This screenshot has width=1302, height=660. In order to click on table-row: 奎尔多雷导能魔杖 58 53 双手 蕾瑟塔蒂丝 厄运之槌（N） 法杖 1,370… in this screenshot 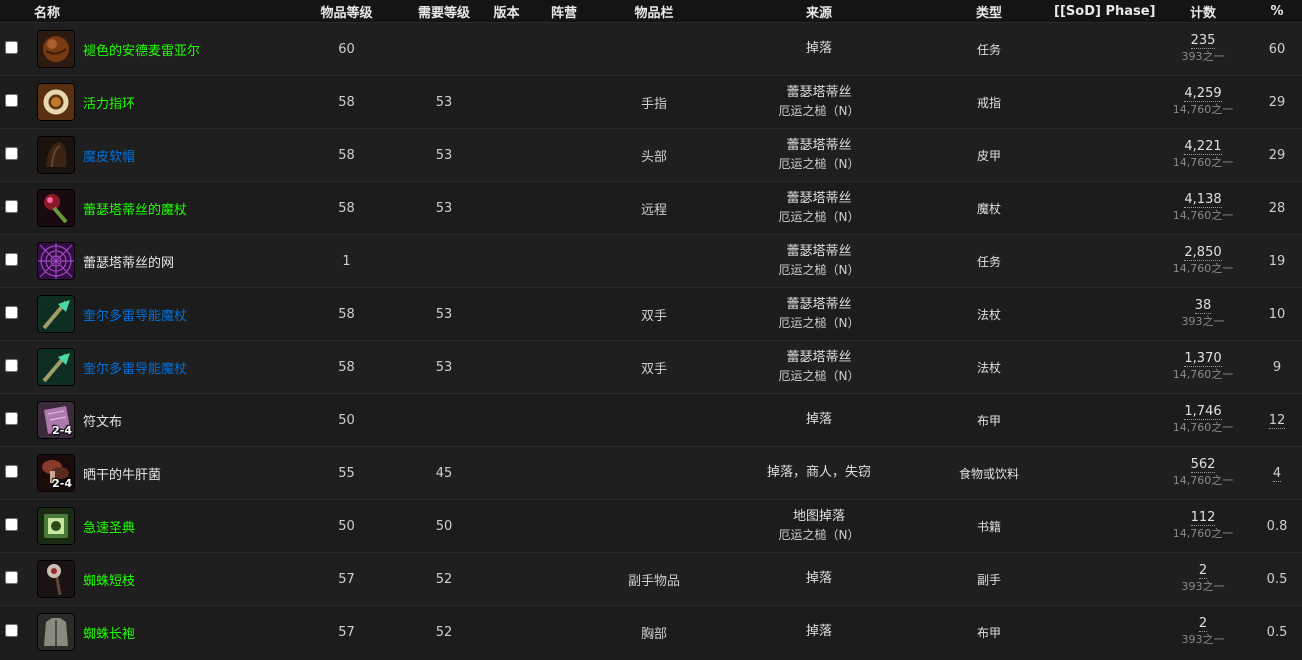, I will do `click(651, 367)`.